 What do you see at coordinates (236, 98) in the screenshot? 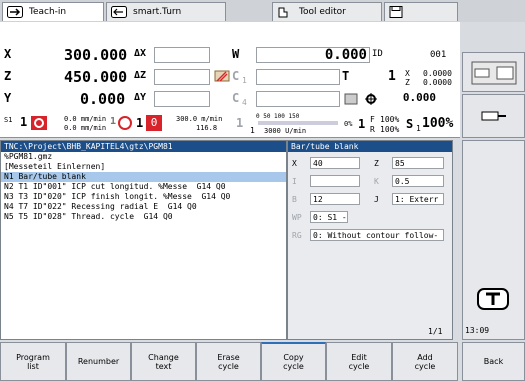
I see `c4-axis-label: C` at bounding box center [236, 98].